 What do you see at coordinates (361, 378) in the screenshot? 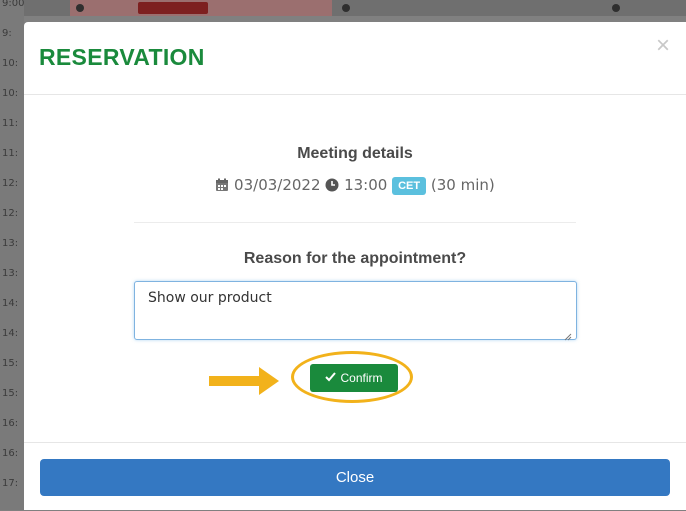
I see `confirm-label: Confirm` at bounding box center [361, 378].